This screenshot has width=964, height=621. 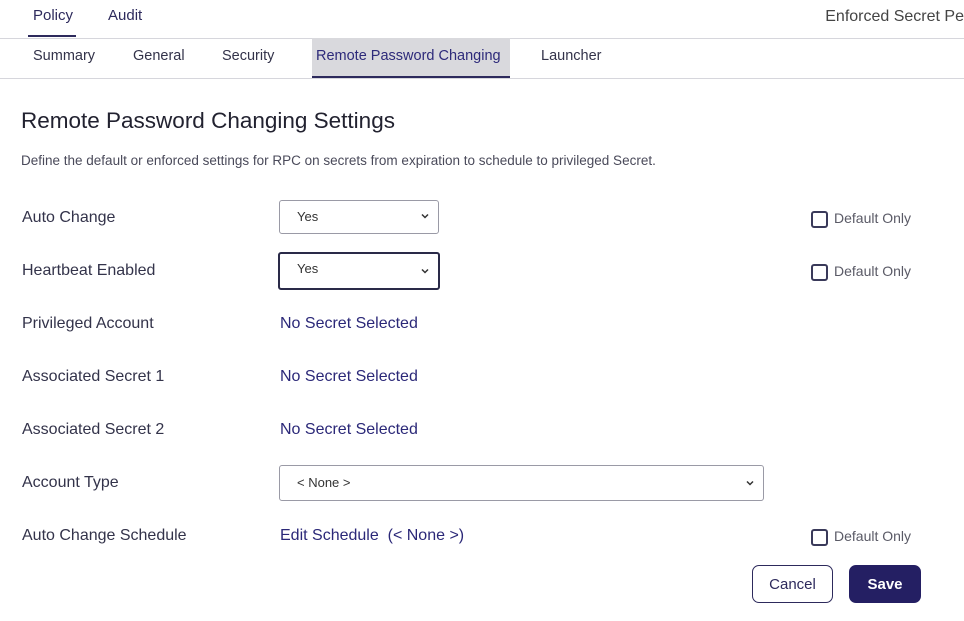 What do you see at coordinates (571, 58) in the screenshot?
I see `tab-launcher: Launcher` at bounding box center [571, 58].